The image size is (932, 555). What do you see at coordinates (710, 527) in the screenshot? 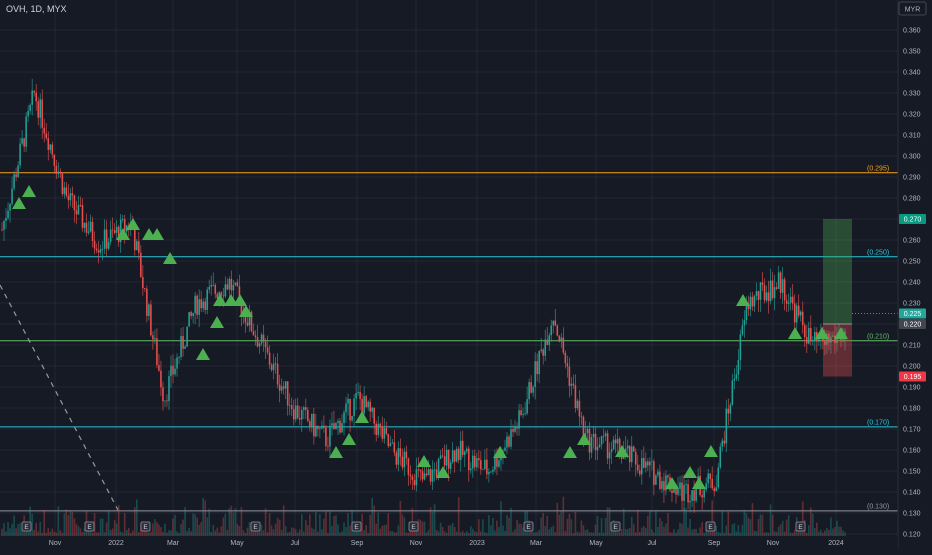
I see `earnings-marker-label: E` at bounding box center [710, 527].